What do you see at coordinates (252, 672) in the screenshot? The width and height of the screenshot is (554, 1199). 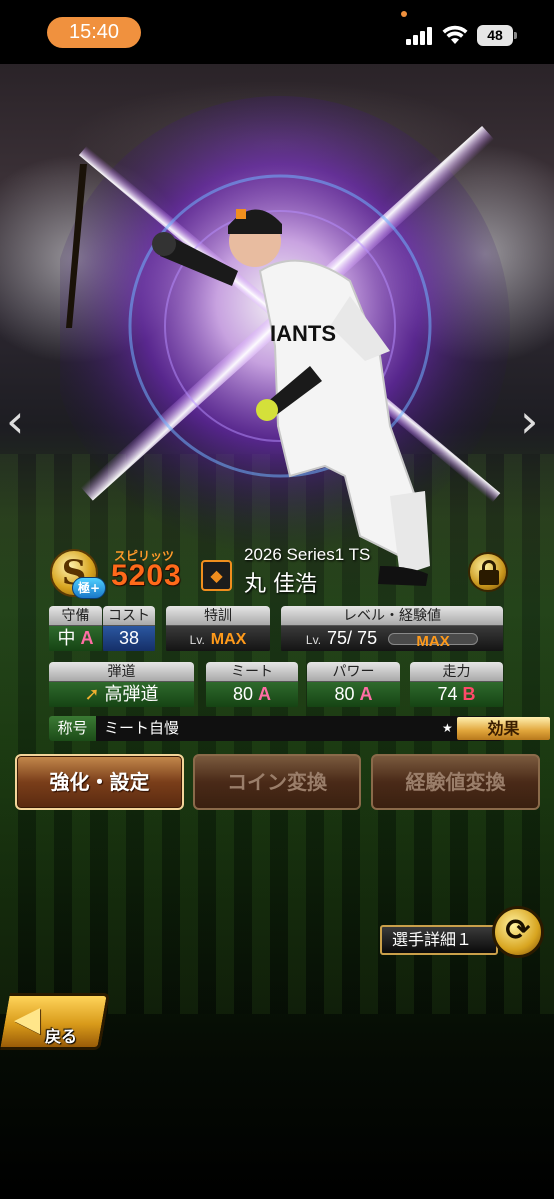 I see `meet-label: ミート` at bounding box center [252, 672].